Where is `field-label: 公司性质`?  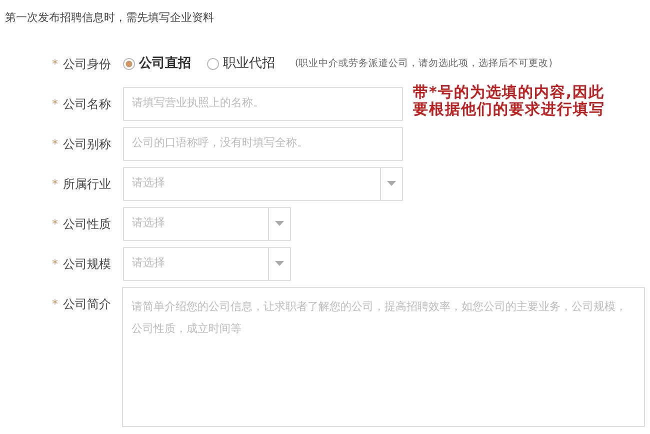 field-label: 公司性质 is located at coordinates (87, 224).